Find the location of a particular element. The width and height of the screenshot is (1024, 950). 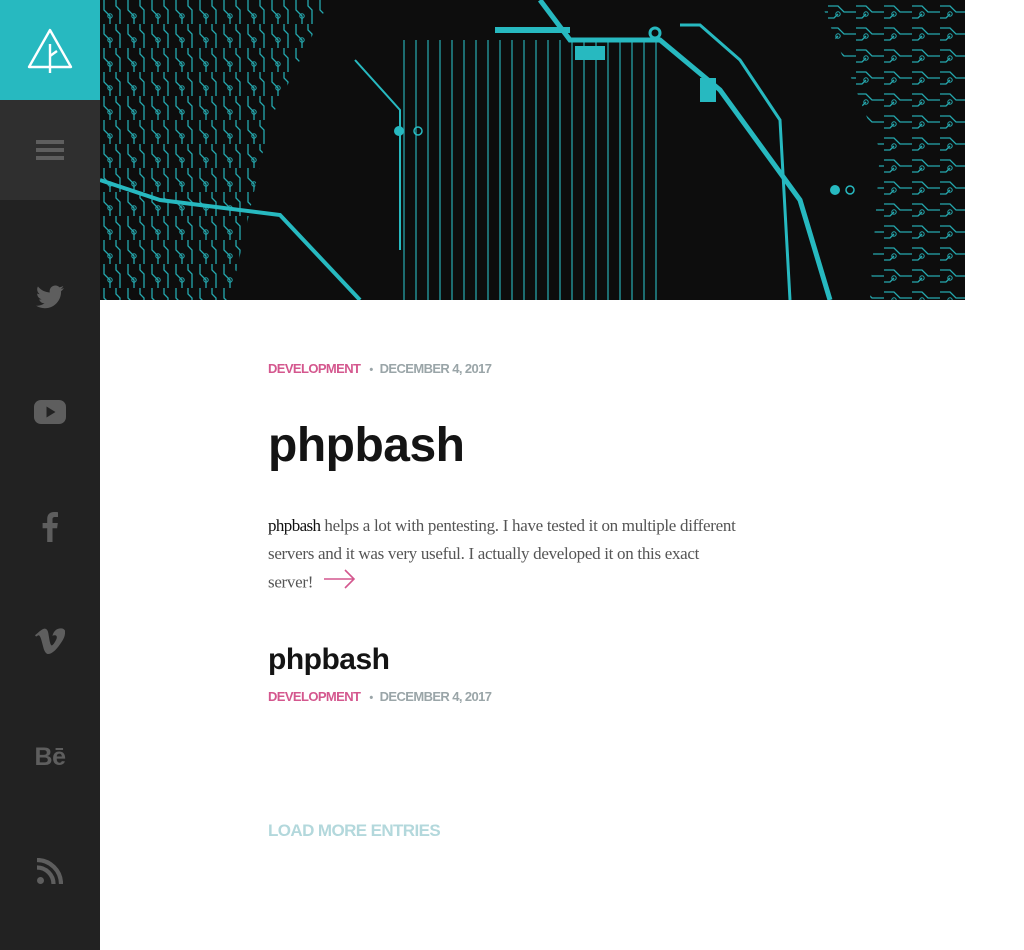

hamburger-menu-icon is located at coordinates (50, 150).